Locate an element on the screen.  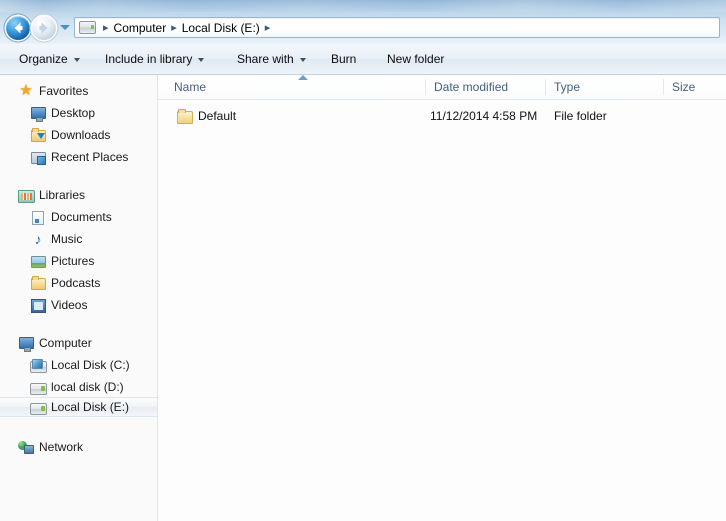
sidebar-item-documents: Documents is located at coordinates (78, 217).